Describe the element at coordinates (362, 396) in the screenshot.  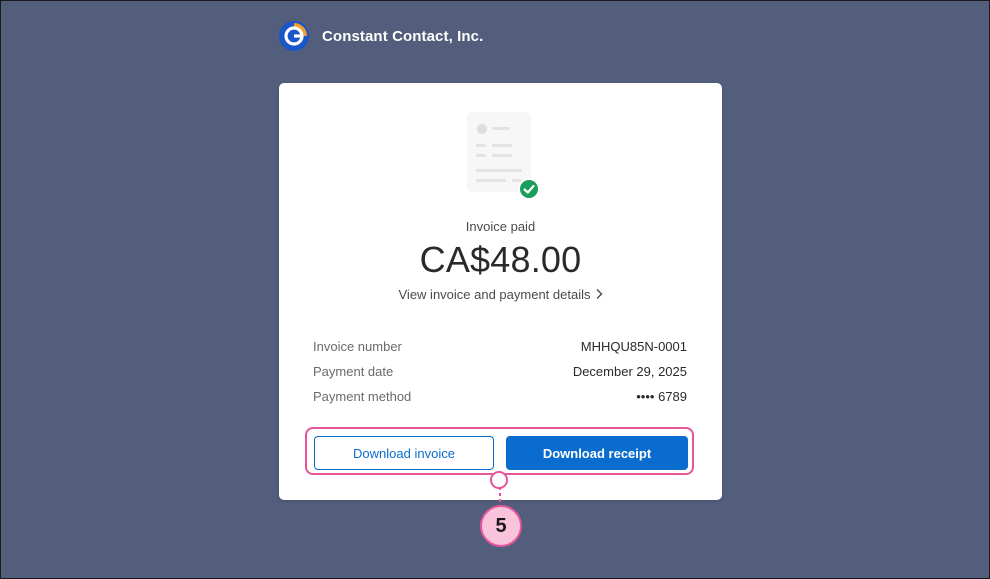
I see `info-label: Payment method` at that location.